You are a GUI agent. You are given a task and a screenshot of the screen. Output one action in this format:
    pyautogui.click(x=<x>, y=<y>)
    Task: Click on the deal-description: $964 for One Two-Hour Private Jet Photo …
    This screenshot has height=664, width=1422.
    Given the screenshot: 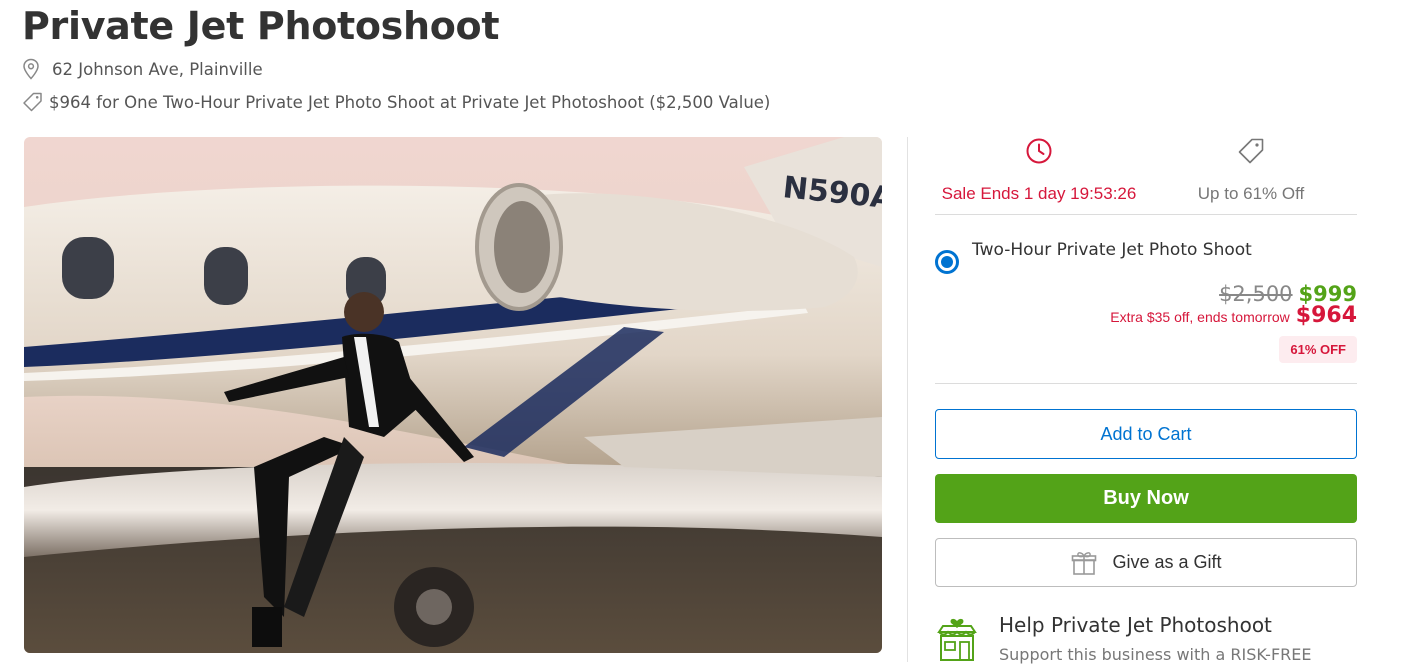 What is the action you would take?
    pyautogui.click(x=410, y=102)
    